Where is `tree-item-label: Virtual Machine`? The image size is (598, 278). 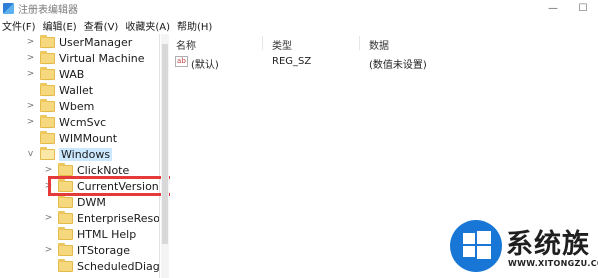 tree-item-label: Virtual Machine is located at coordinates (102, 58).